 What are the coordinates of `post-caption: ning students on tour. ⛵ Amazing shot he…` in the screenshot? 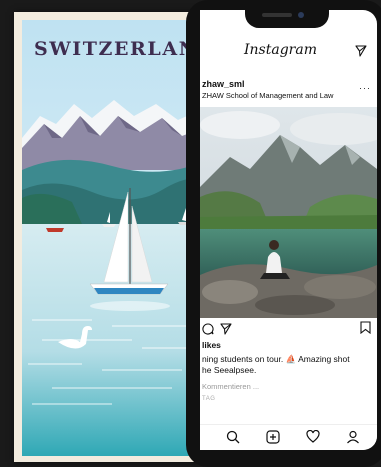 It's located at (287, 365).